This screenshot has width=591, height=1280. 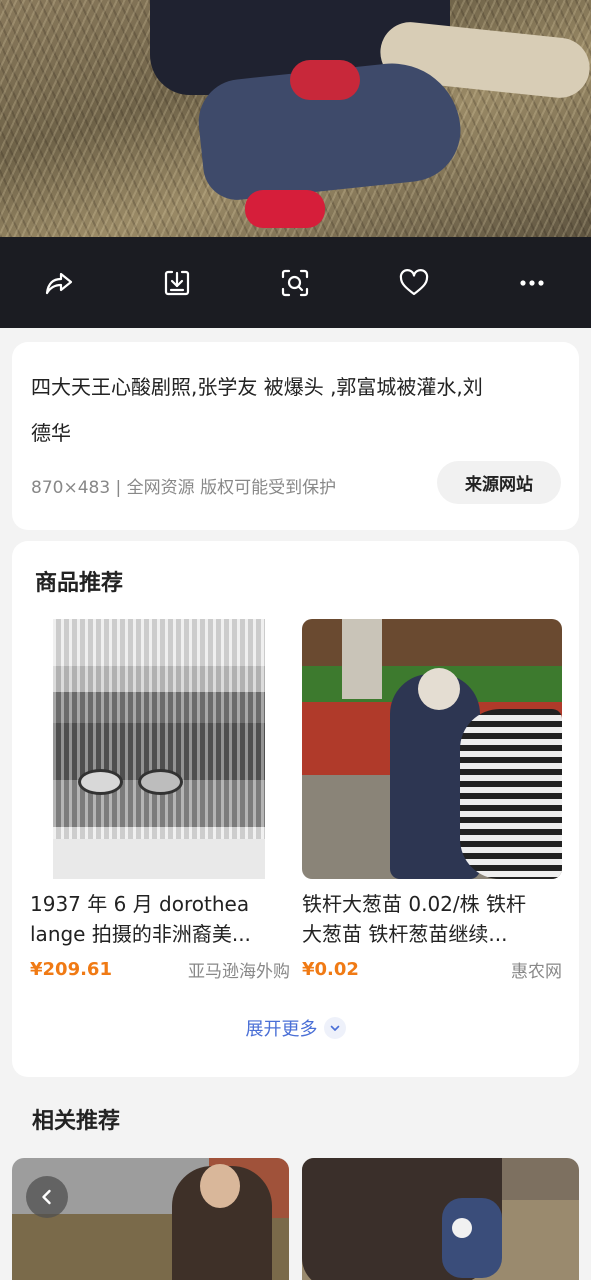 What do you see at coordinates (281, 1029) in the screenshot?
I see `expand-more-label: 展开更多` at bounding box center [281, 1029].